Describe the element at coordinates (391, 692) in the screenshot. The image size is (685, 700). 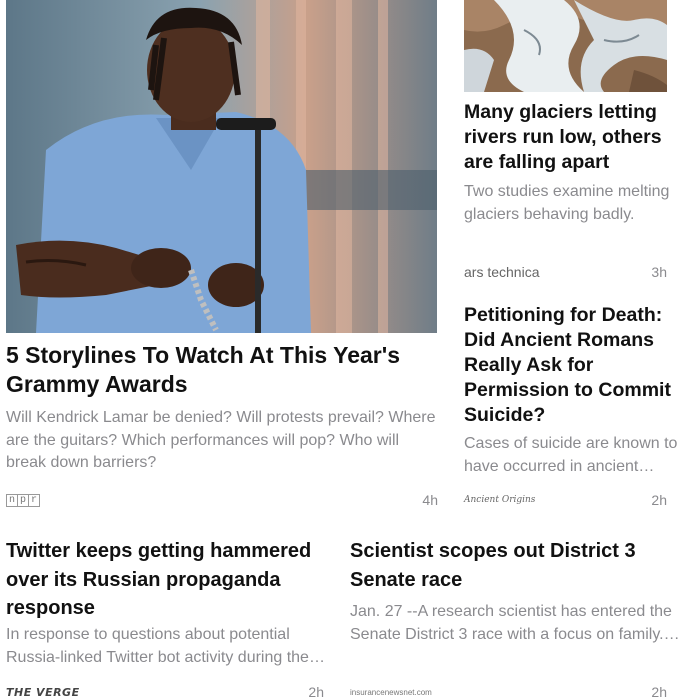
I see `source-logo-insurancenewsnet: insurancenewsnet.com` at that location.